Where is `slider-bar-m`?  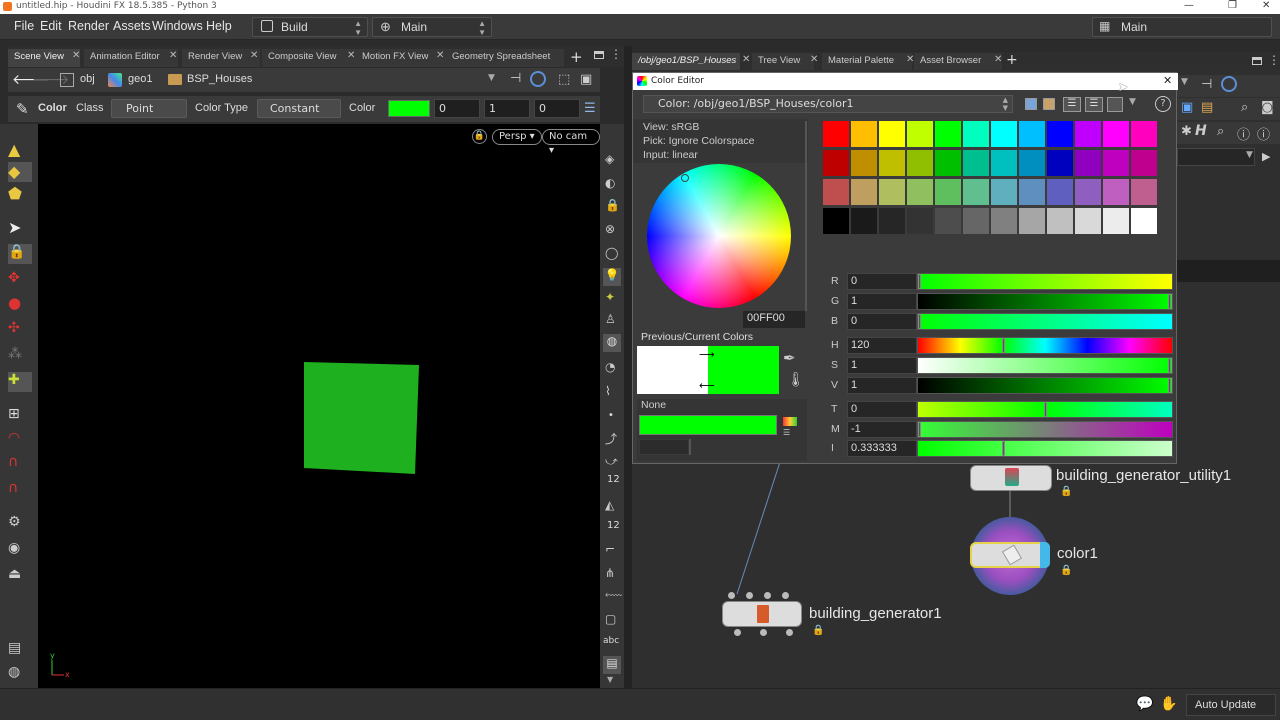 slider-bar-m is located at coordinates (1045, 429).